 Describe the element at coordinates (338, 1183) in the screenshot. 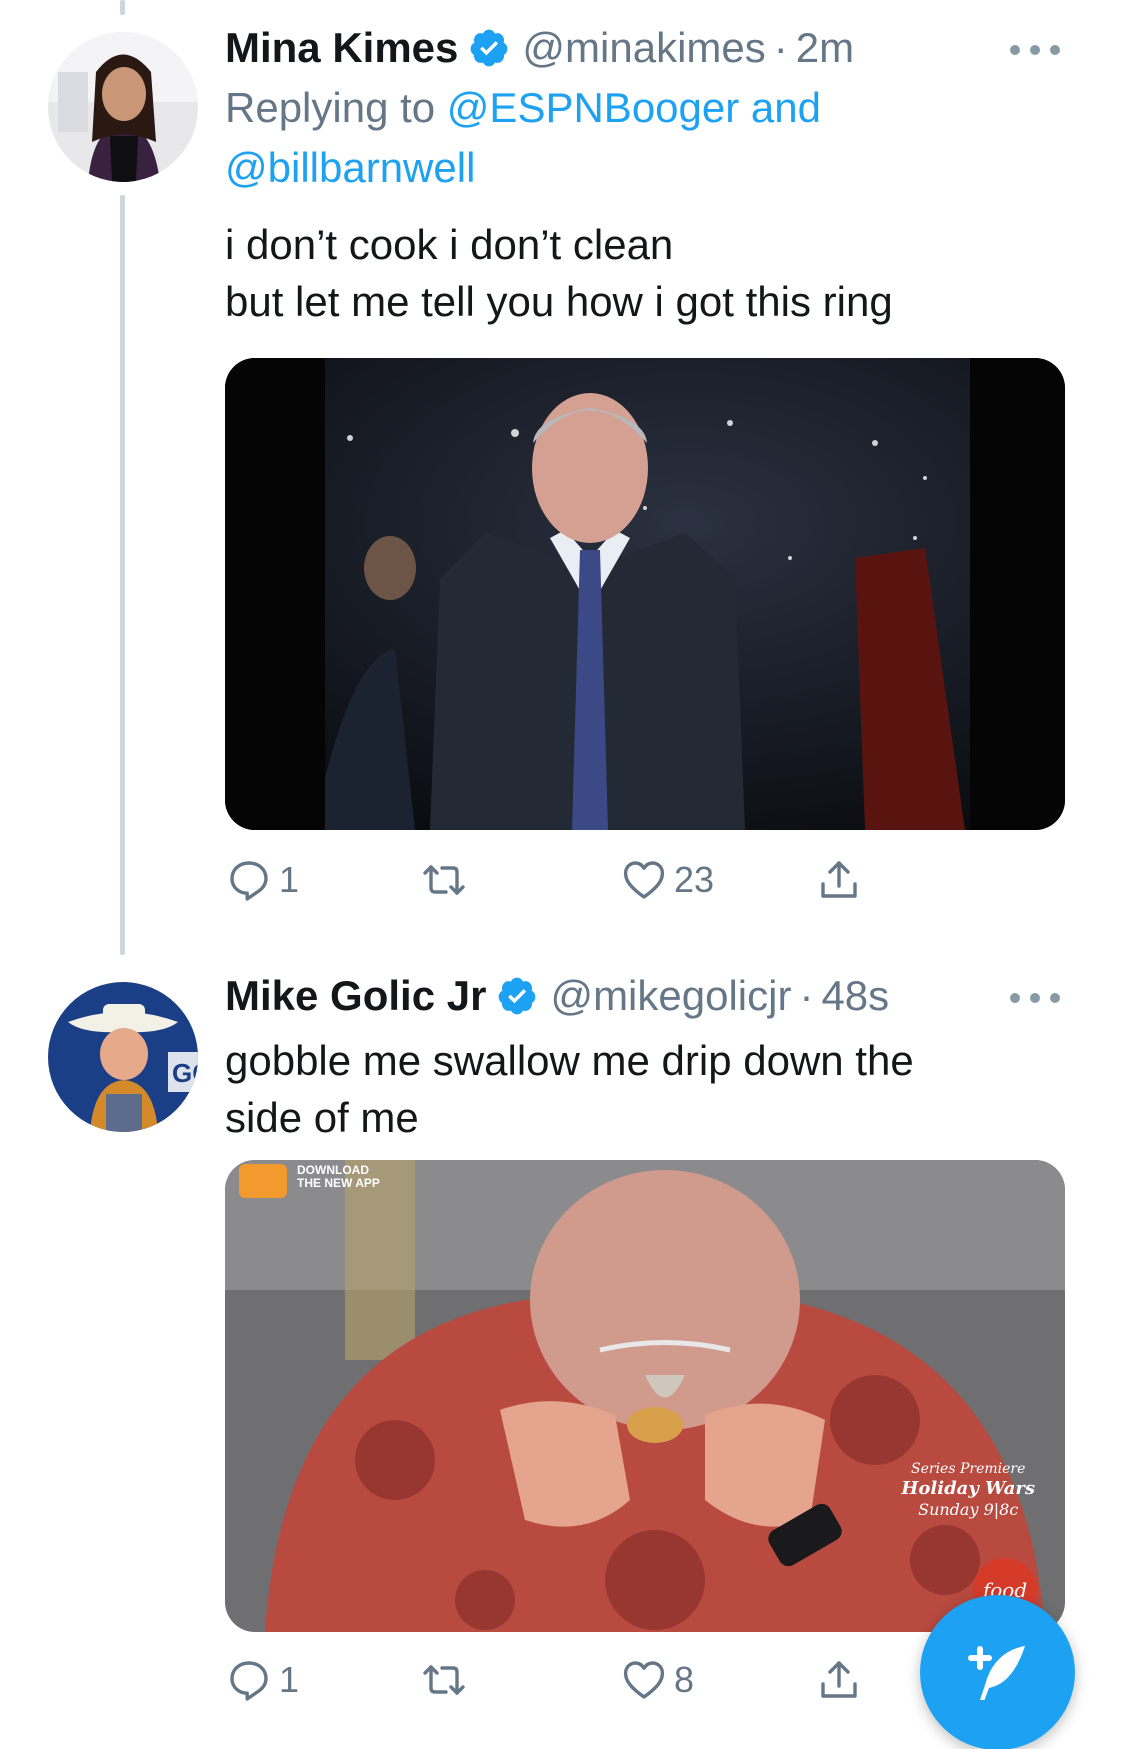

I see `app-badge-line2: THE NEW APP` at that location.